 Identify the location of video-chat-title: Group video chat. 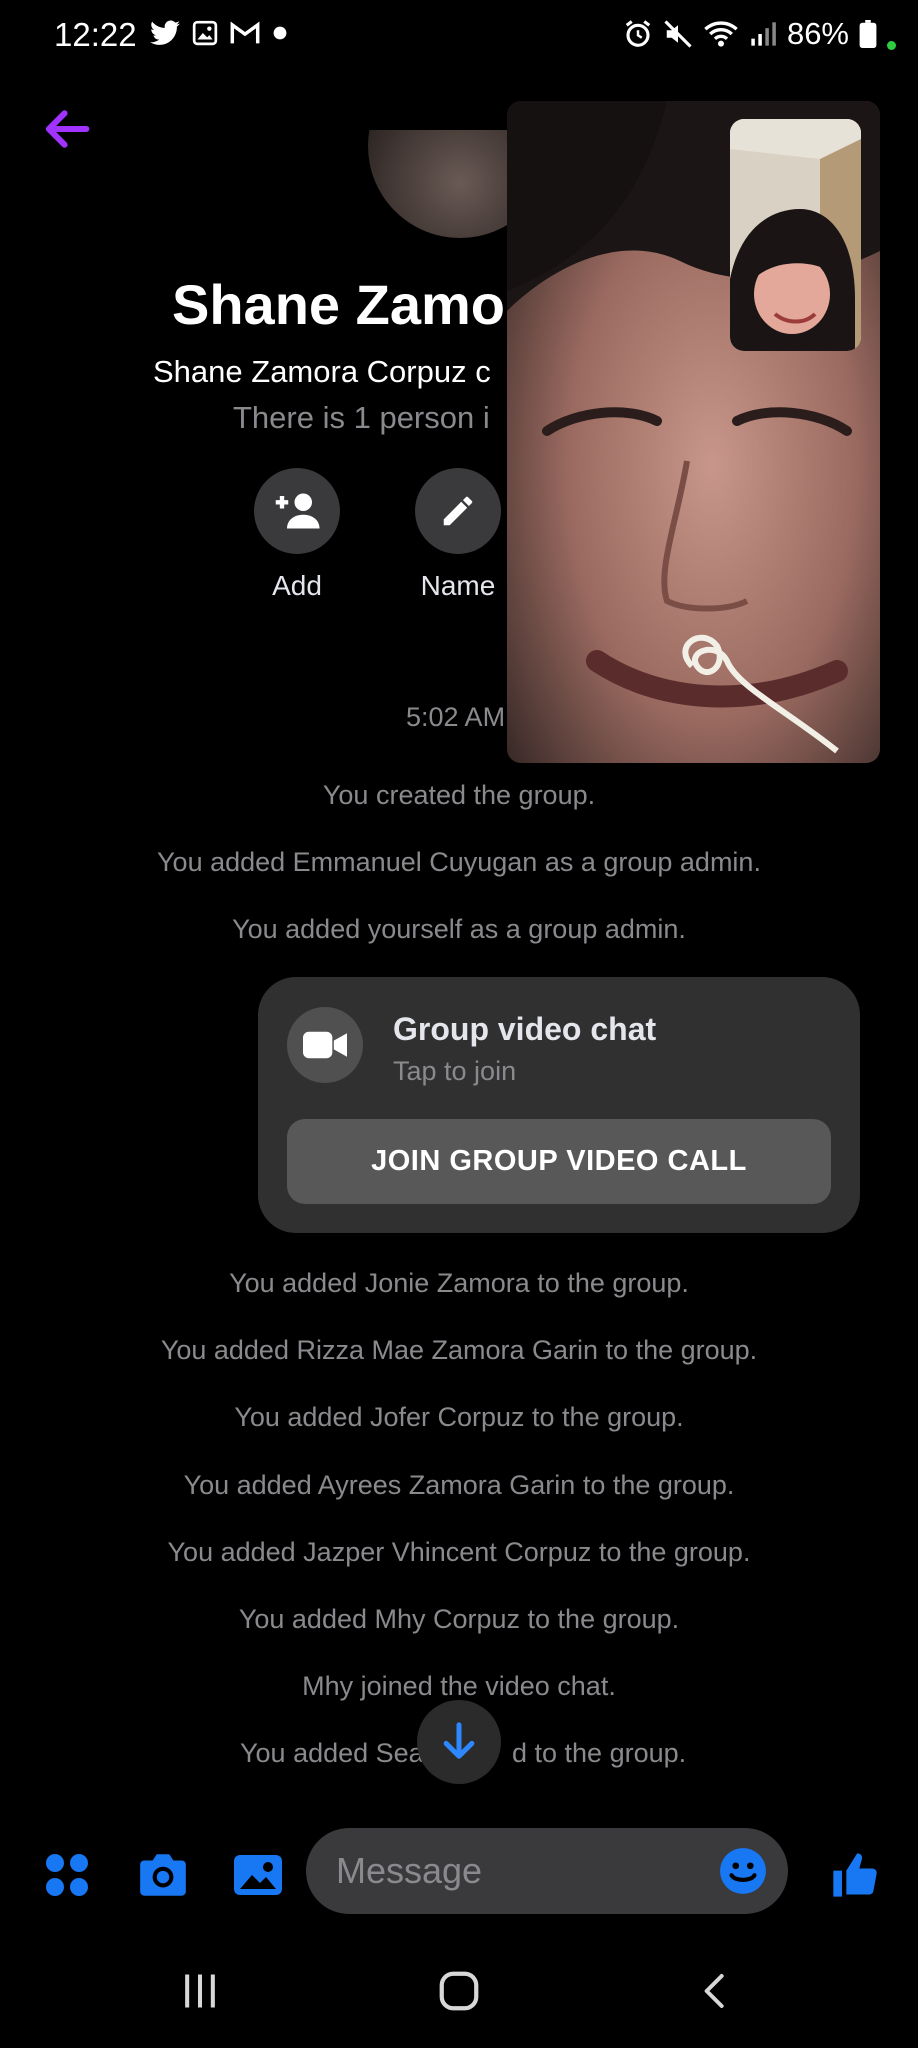
(525, 1029).